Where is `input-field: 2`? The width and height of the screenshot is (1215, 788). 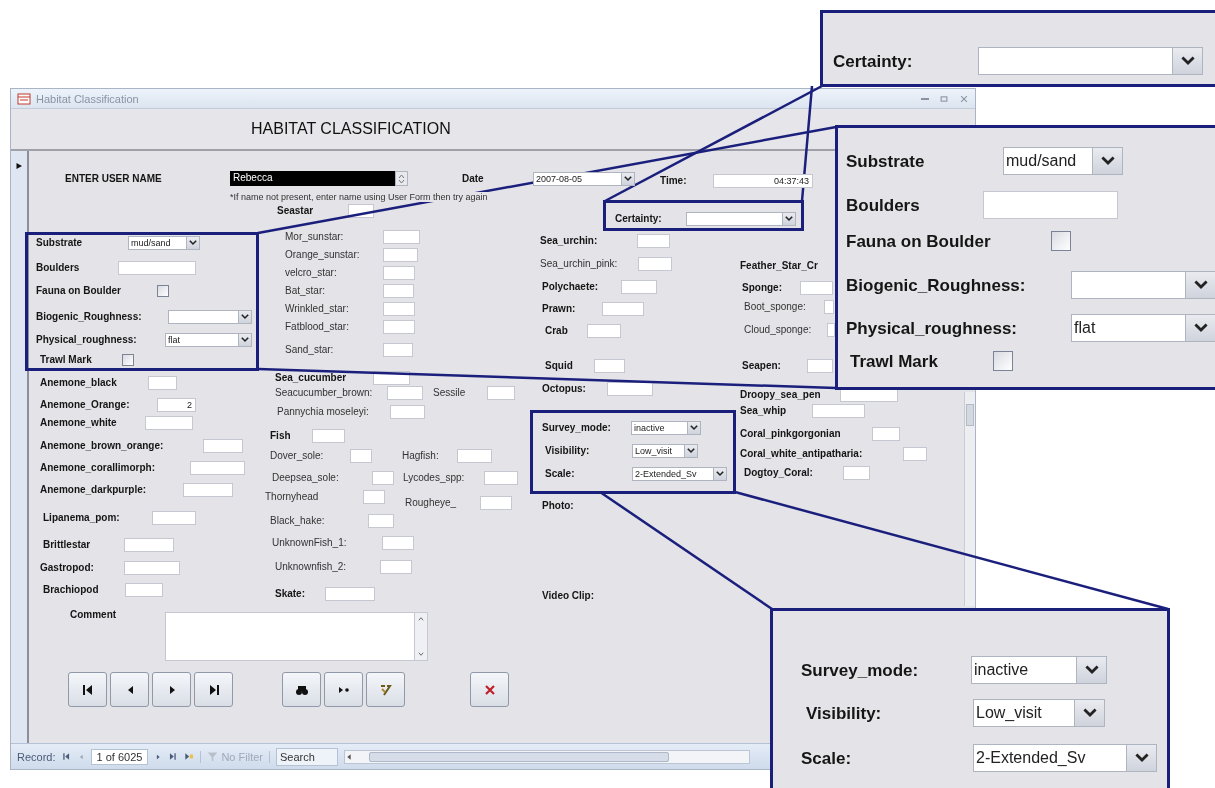 input-field: 2 is located at coordinates (176, 405).